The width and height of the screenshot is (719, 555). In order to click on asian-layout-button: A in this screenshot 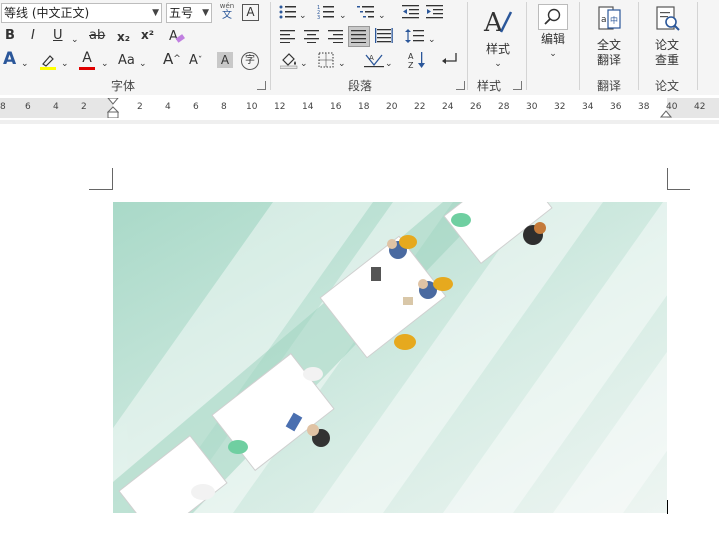, I will do `click(374, 62)`.